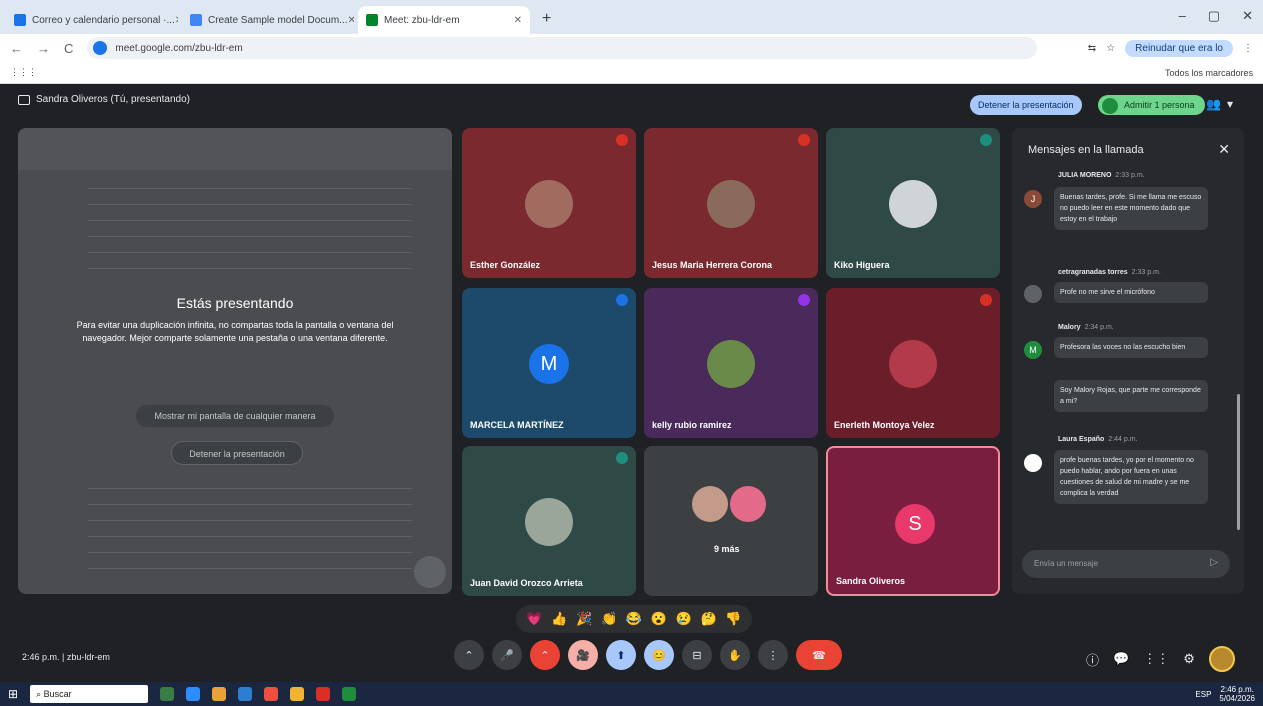 Image resolution: width=1263 pixels, height=706 pixels. I want to click on forward-button: →, so click(43, 48).